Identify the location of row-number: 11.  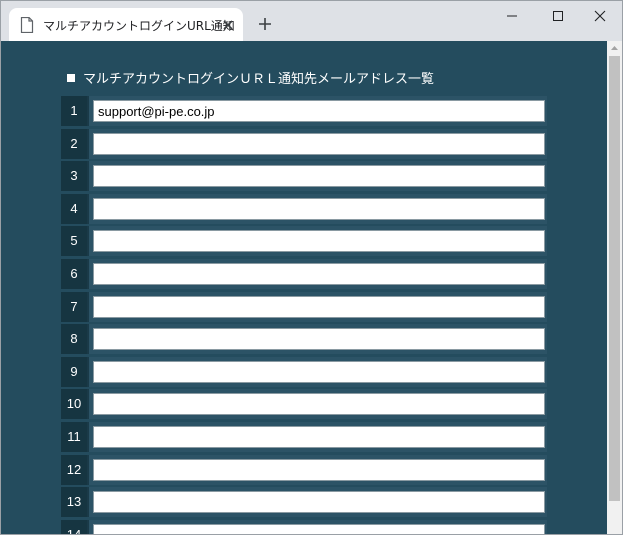
(74, 436).